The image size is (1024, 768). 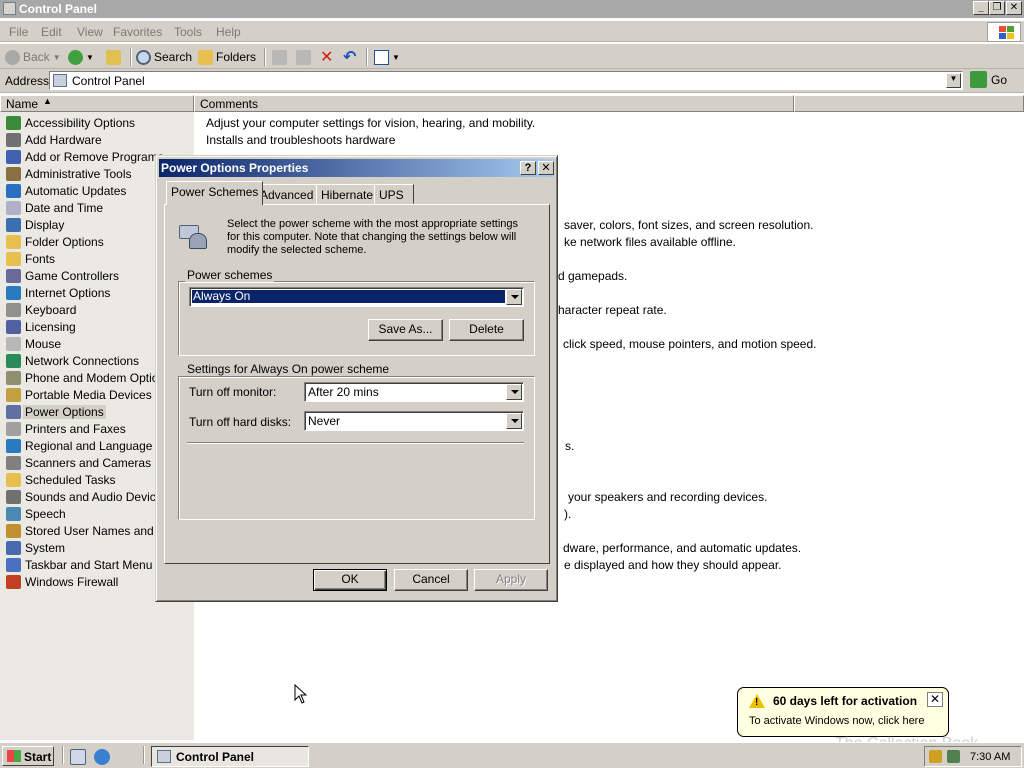 I want to click on regional-icon, so click(x=13, y=446).